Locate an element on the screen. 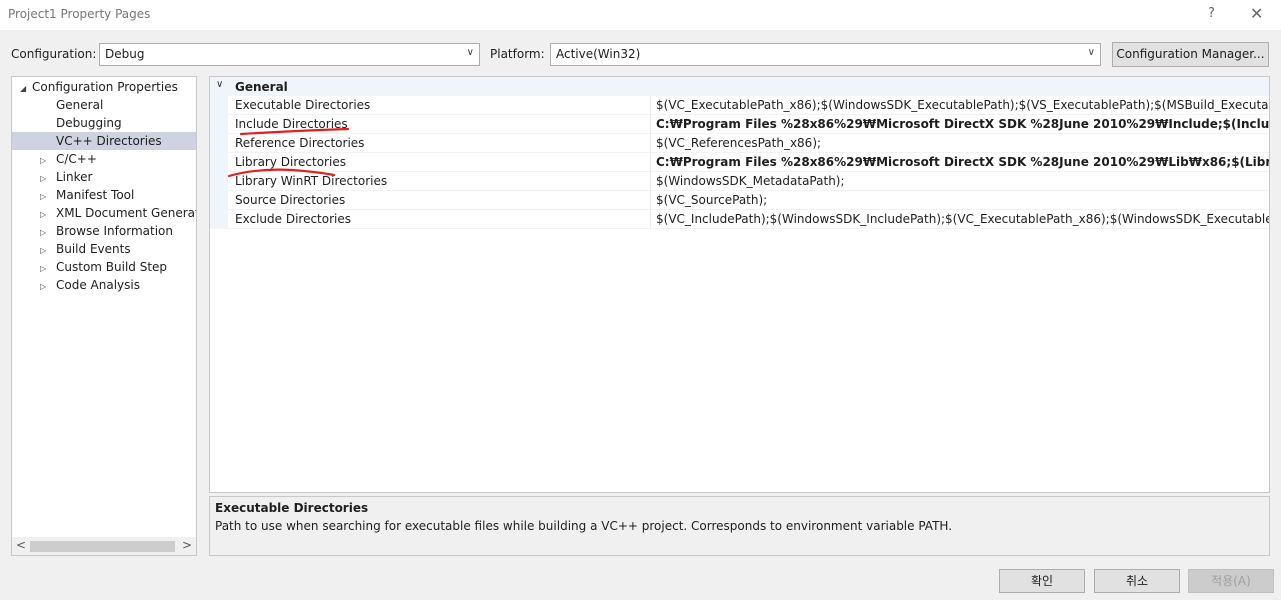 The height and width of the screenshot is (600, 1281). property-name: Library Directories is located at coordinates (290, 162).